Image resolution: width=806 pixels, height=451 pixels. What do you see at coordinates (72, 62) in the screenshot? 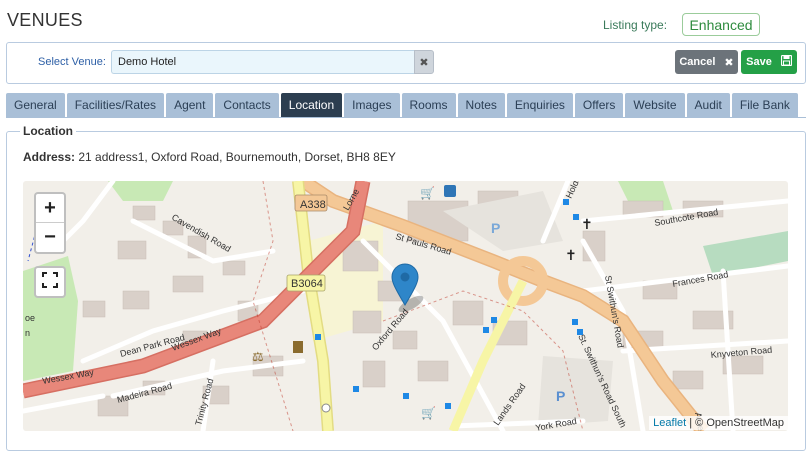
I see `select-venue-label: Select Venue:` at bounding box center [72, 62].